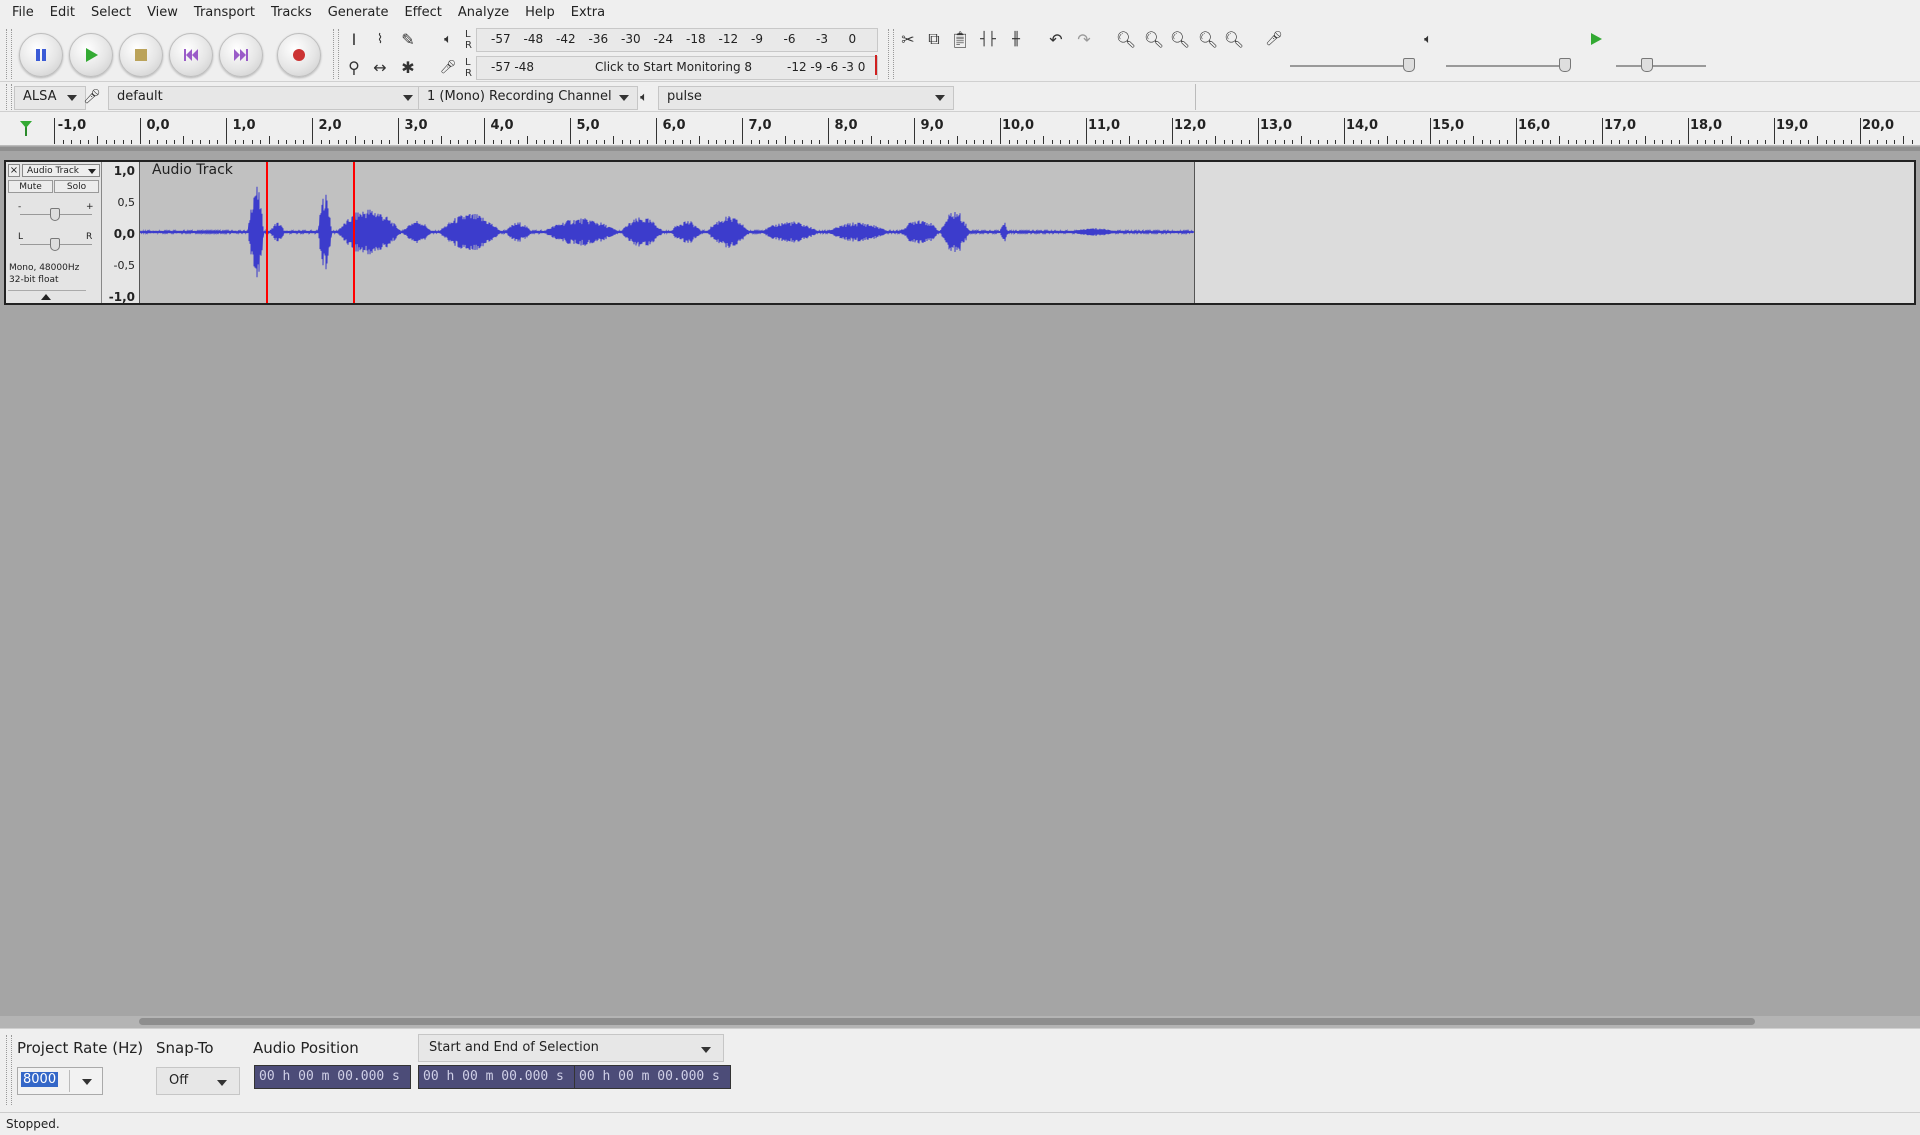 The height and width of the screenshot is (1135, 1920). Describe the element at coordinates (502, 125) in the screenshot. I see `ruler-label: 4,0` at that location.